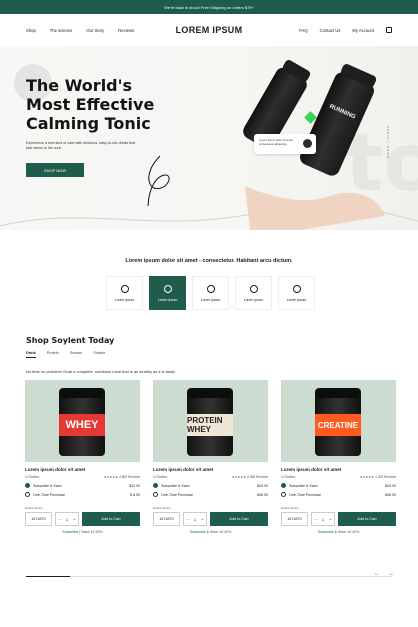 The height and width of the screenshot is (627, 418). What do you see at coordinates (307, 143) in the screenshot?
I see `badge-dot-icon` at bounding box center [307, 143].